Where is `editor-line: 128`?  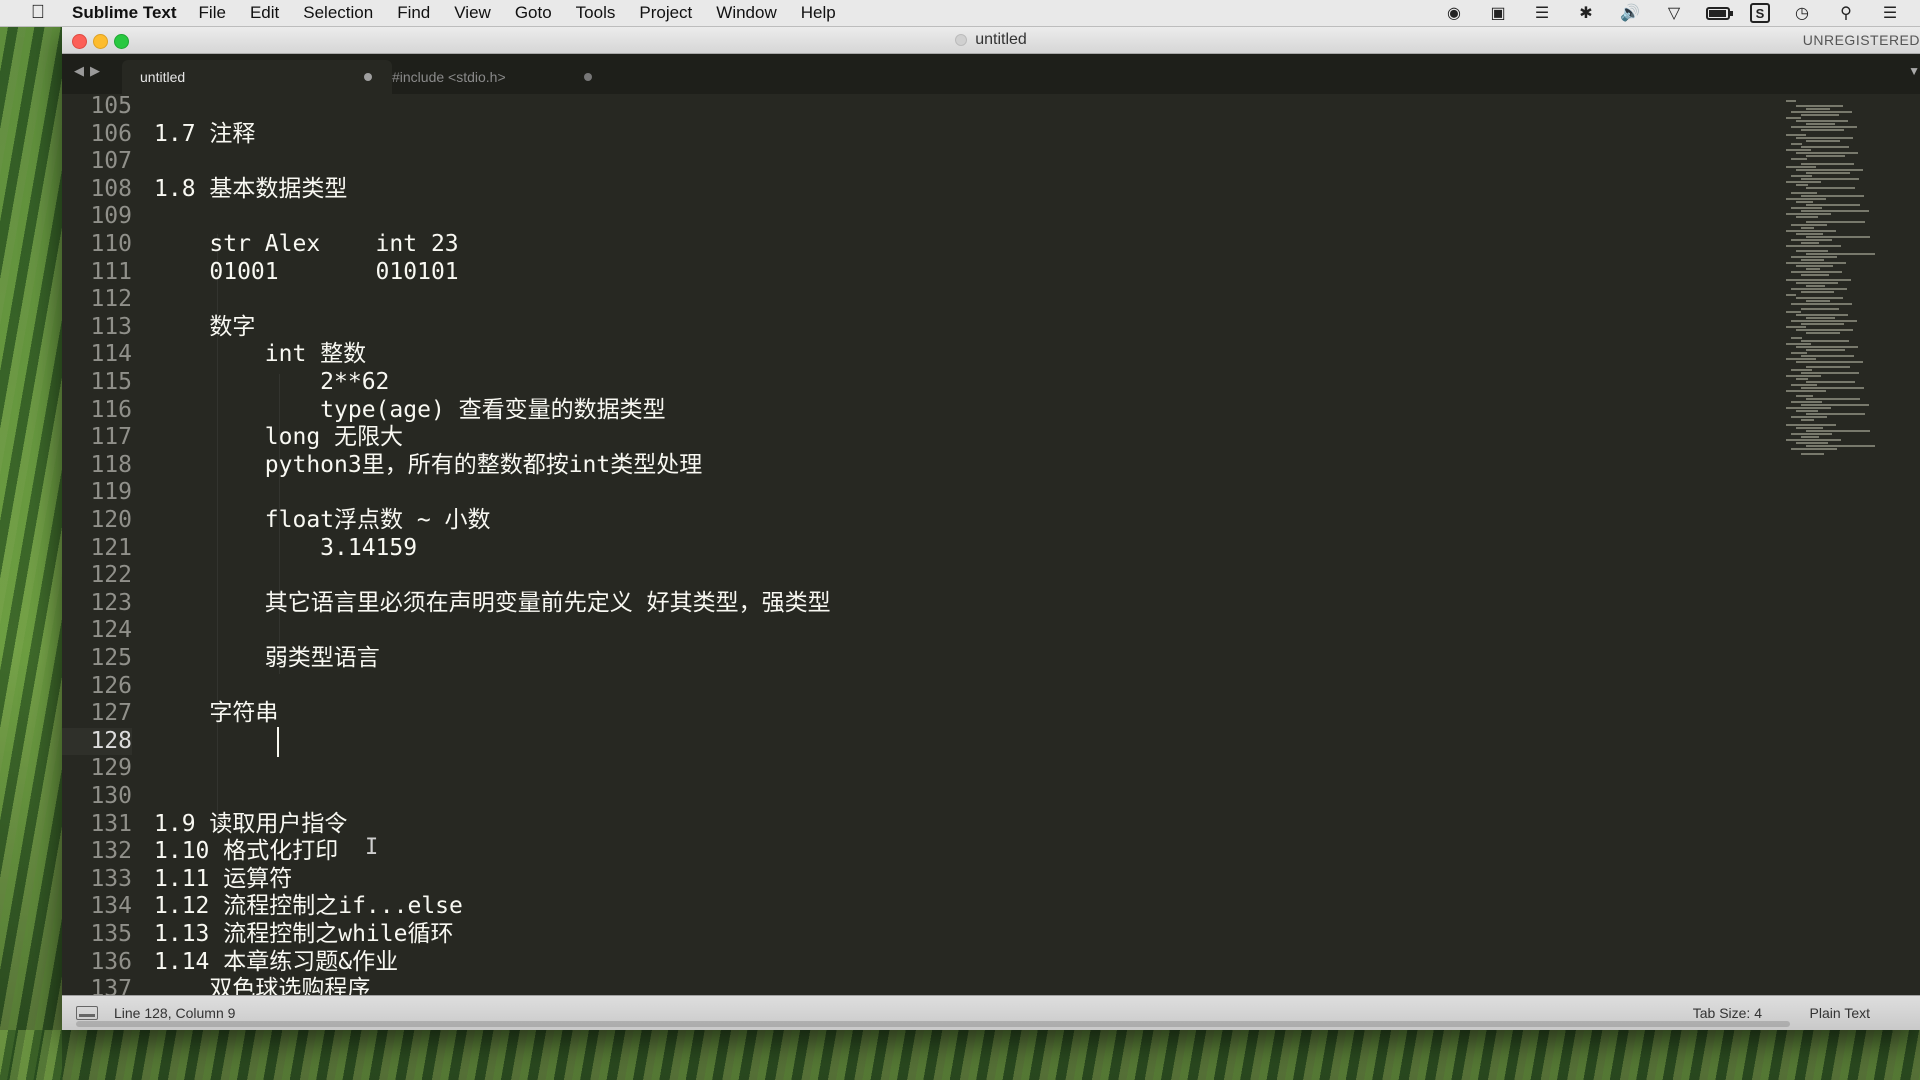
editor-line: 128 is located at coordinates (991, 741).